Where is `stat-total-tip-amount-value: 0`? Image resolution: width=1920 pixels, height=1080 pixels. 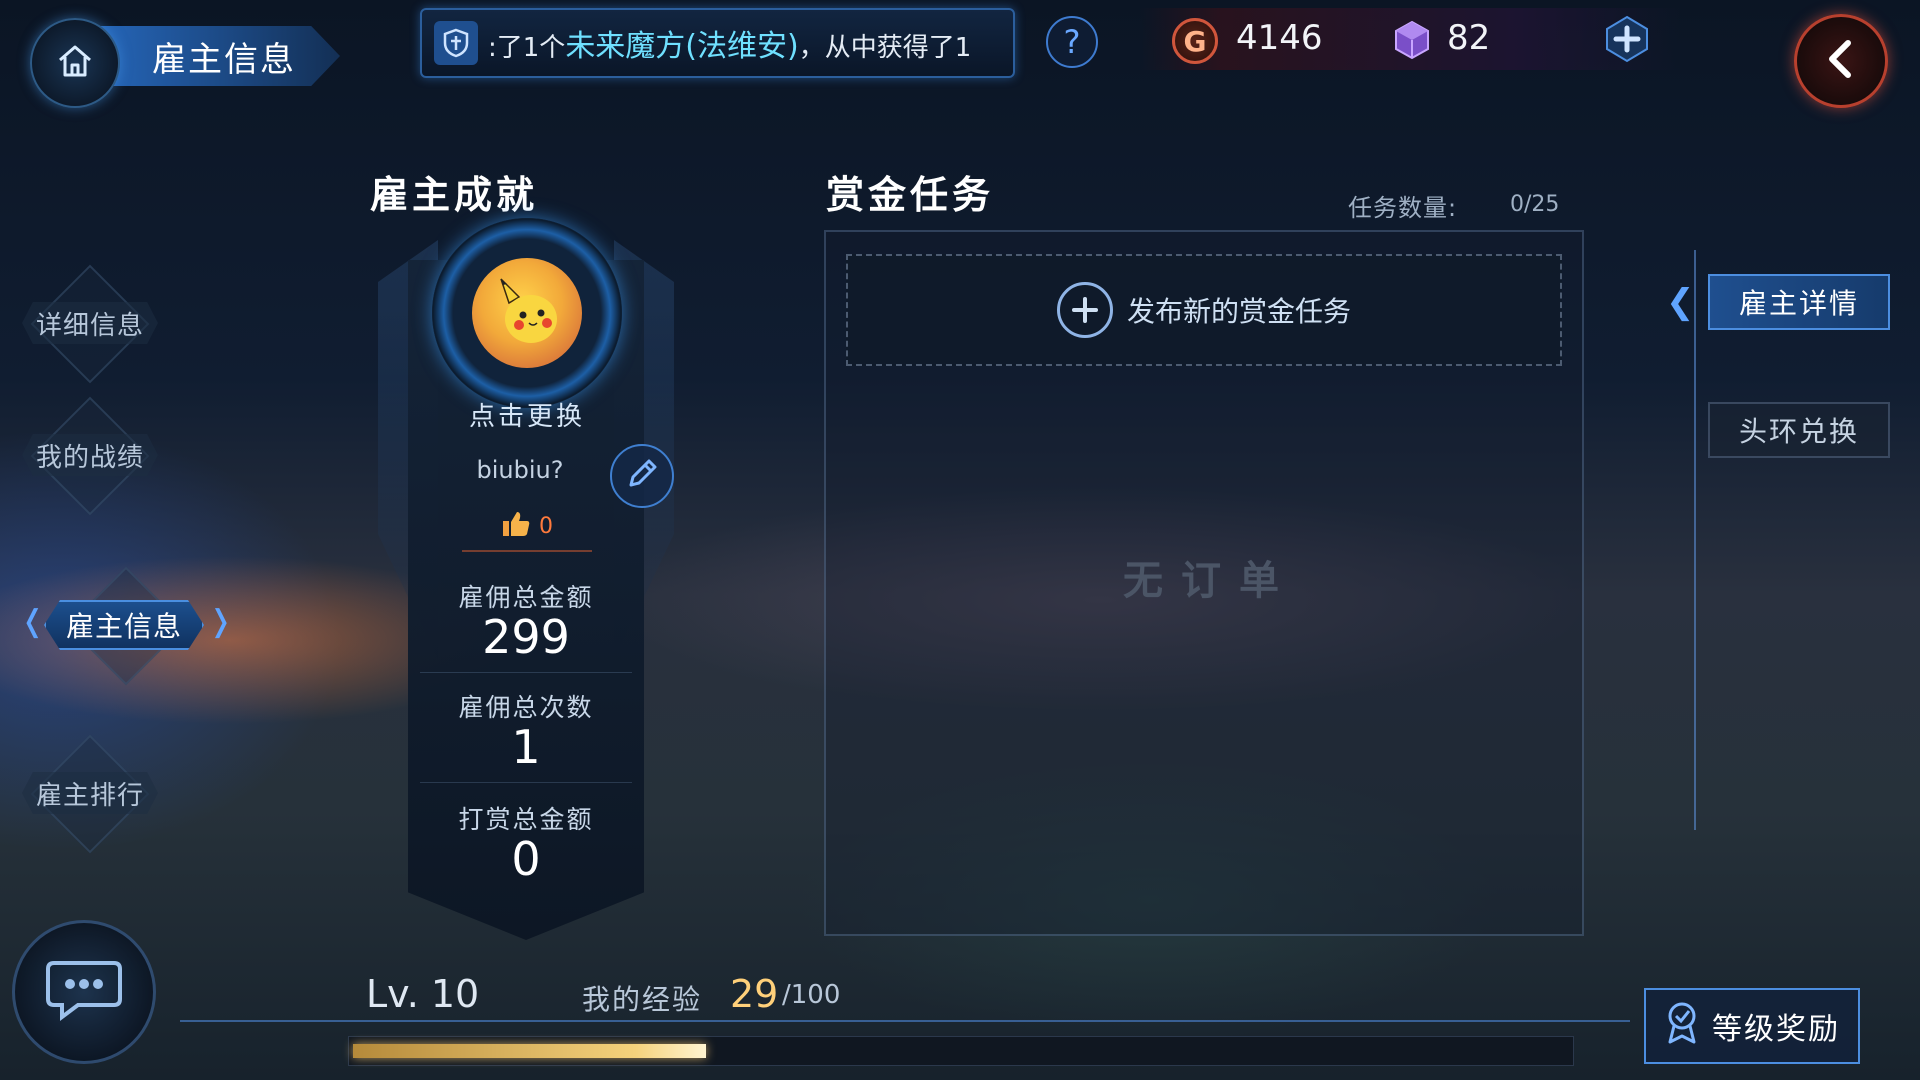 stat-total-tip-amount-value: 0 is located at coordinates (526, 859).